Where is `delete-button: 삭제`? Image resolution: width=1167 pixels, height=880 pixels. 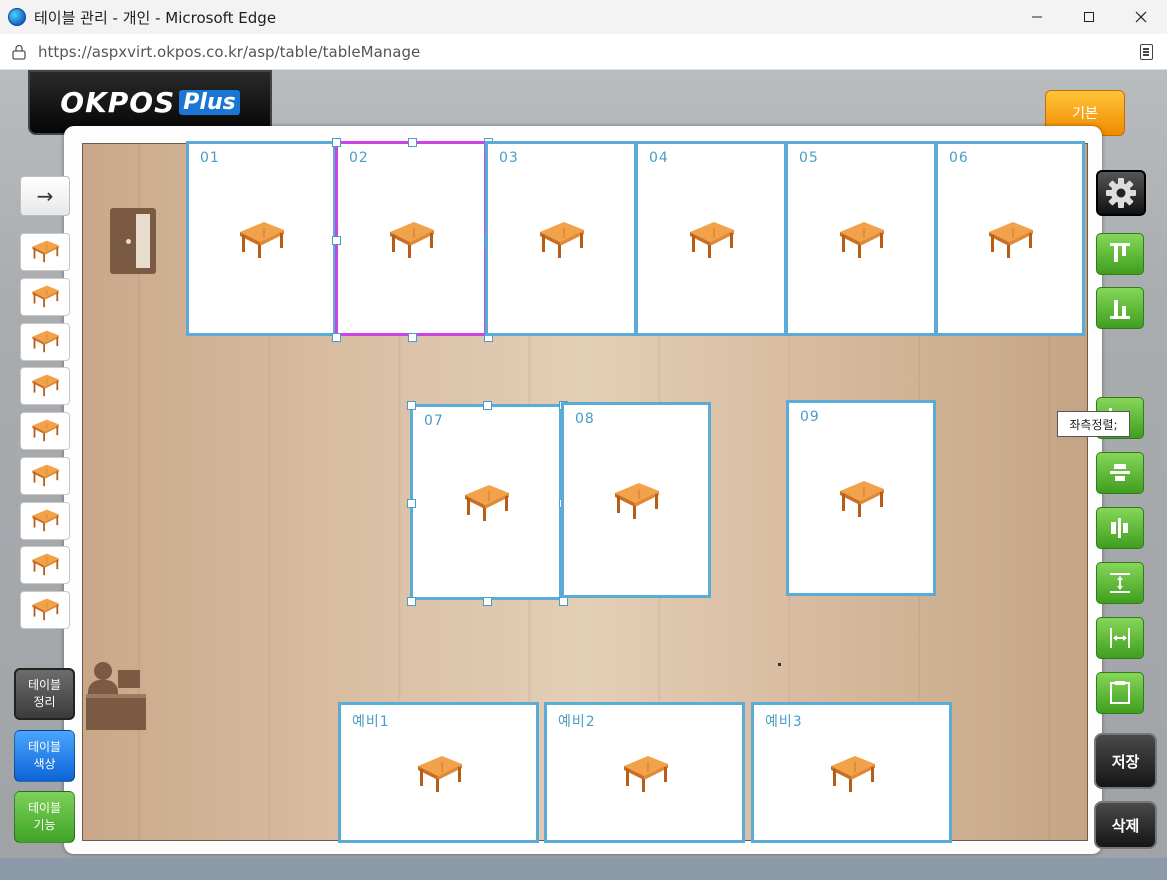
delete-button: 삭제 is located at coordinates (1125, 825).